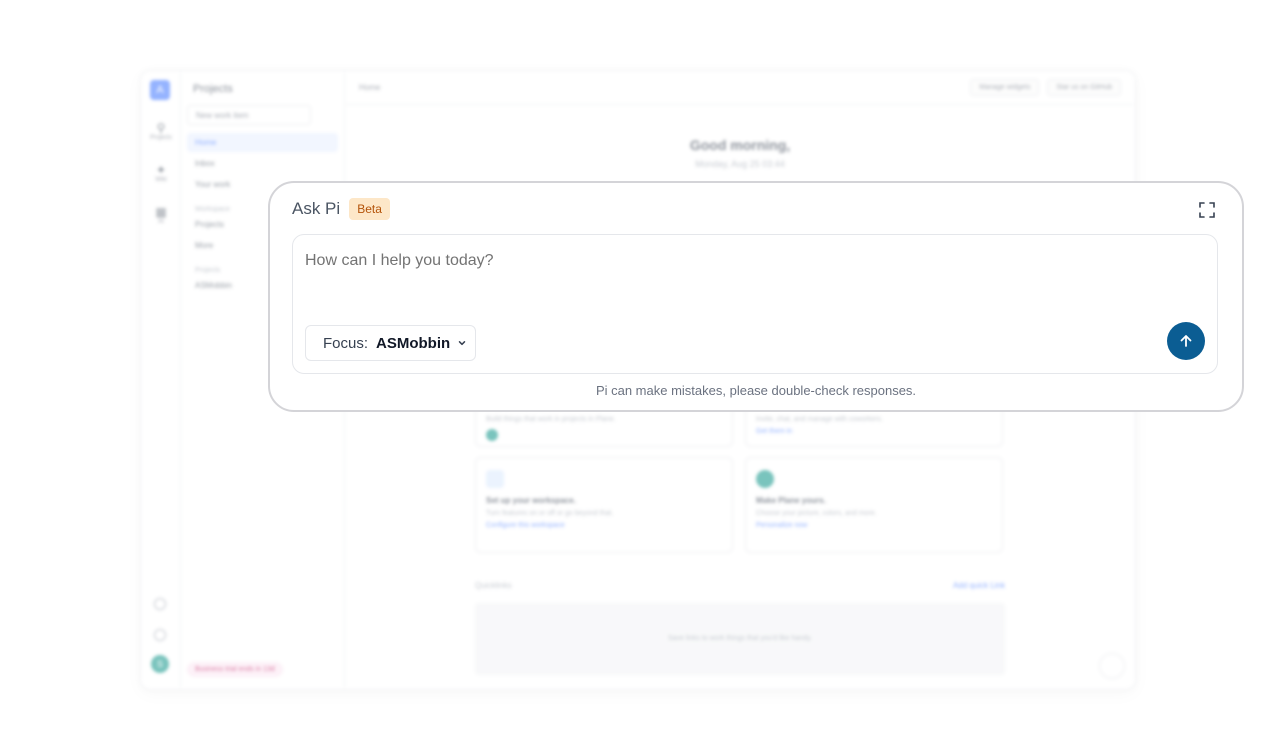 The width and height of the screenshot is (1280, 754). I want to click on arrow-up-icon, so click(1186, 341).